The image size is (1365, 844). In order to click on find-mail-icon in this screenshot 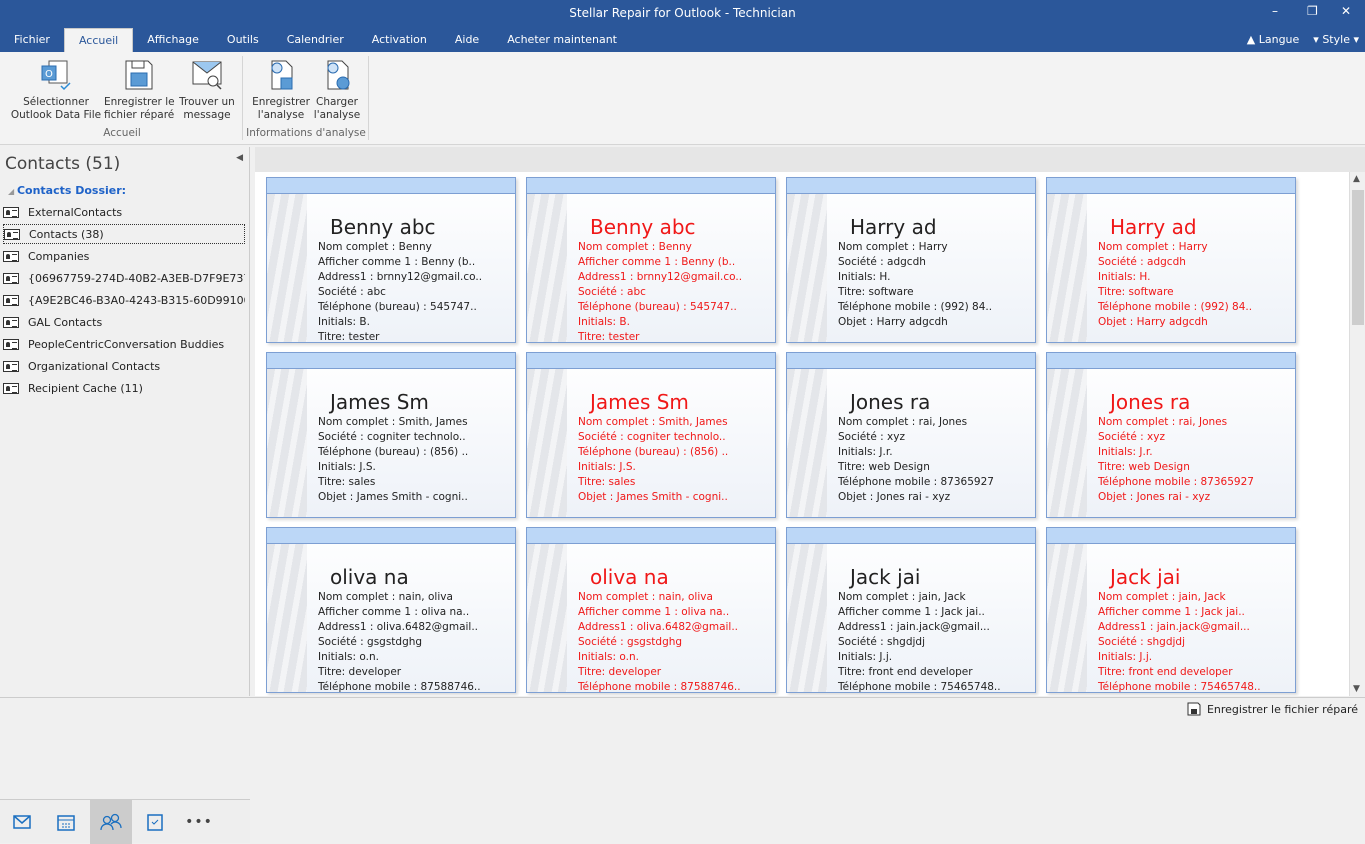, I will do `click(207, 75)`.